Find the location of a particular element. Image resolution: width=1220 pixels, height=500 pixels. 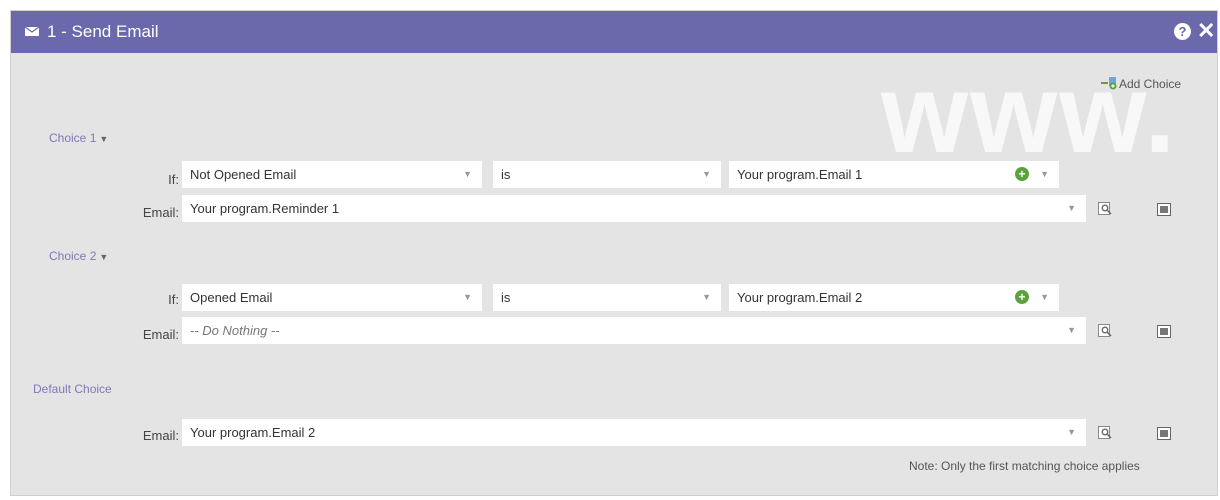

choice-1-condition-select: Not Opened Email ▼ is located at coordinates (332, 174).